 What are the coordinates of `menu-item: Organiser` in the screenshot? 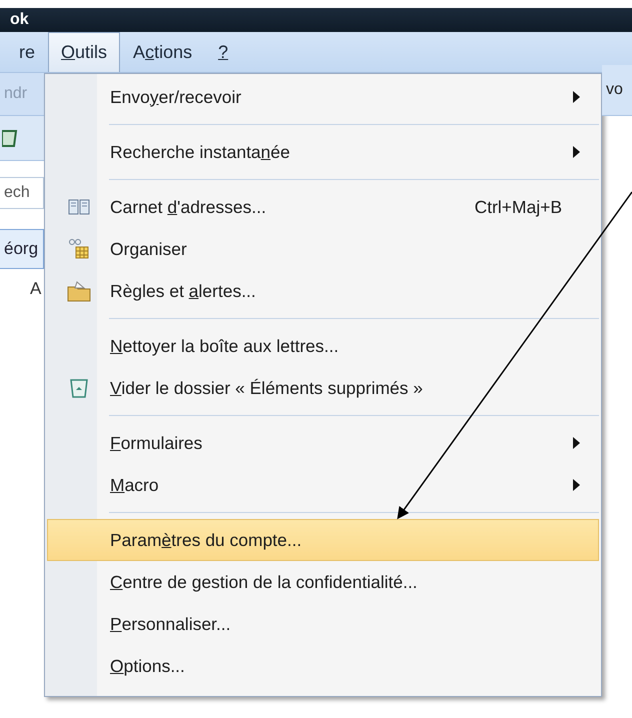 It's located at (323, 249).